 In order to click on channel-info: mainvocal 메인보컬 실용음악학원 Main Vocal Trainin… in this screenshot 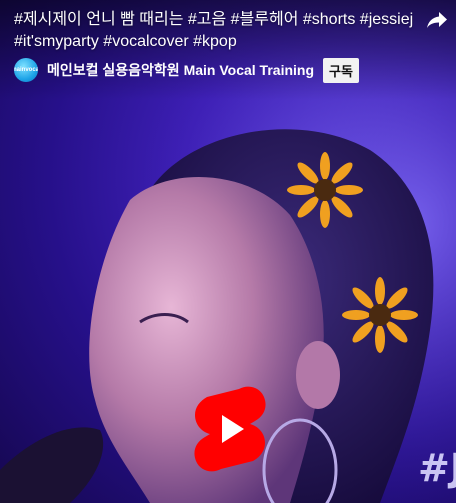, I will do `click(186, 70)`.